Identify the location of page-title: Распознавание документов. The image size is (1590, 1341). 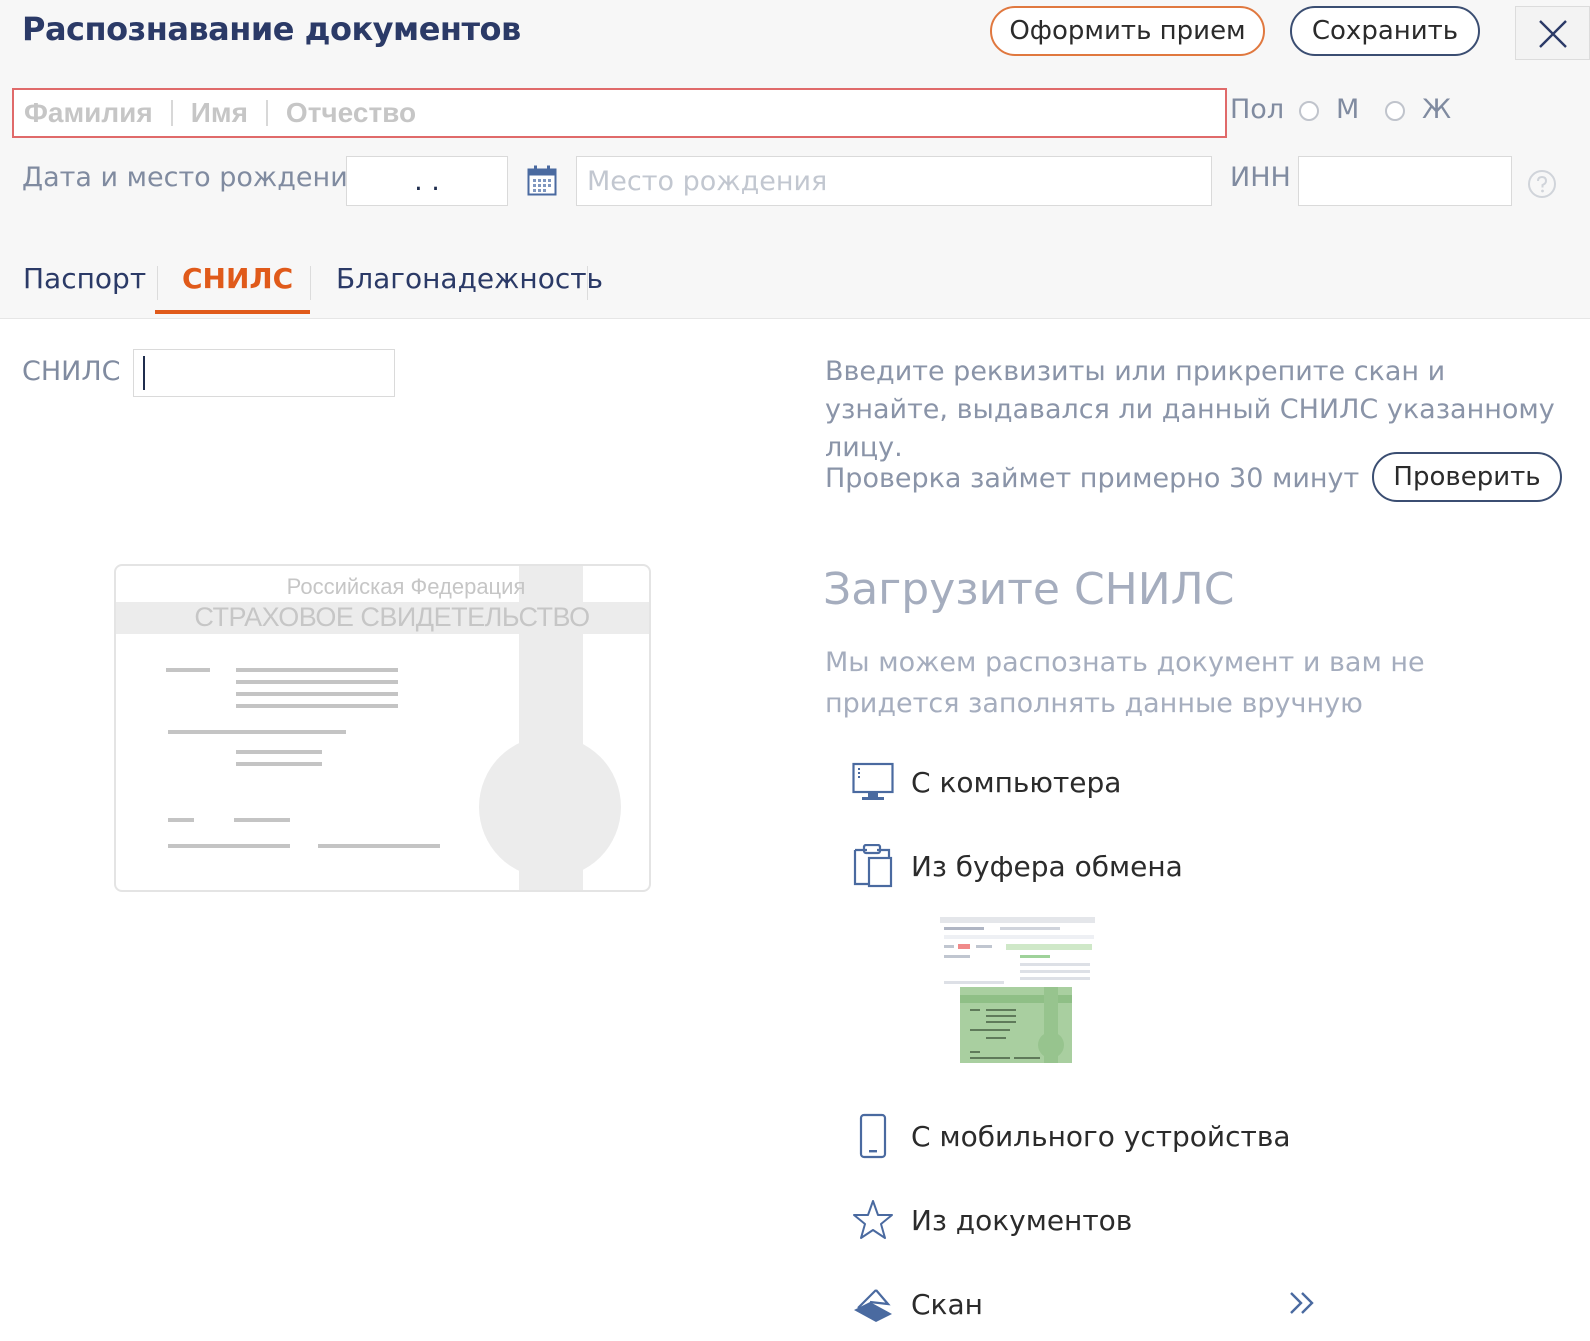
(271, 29).